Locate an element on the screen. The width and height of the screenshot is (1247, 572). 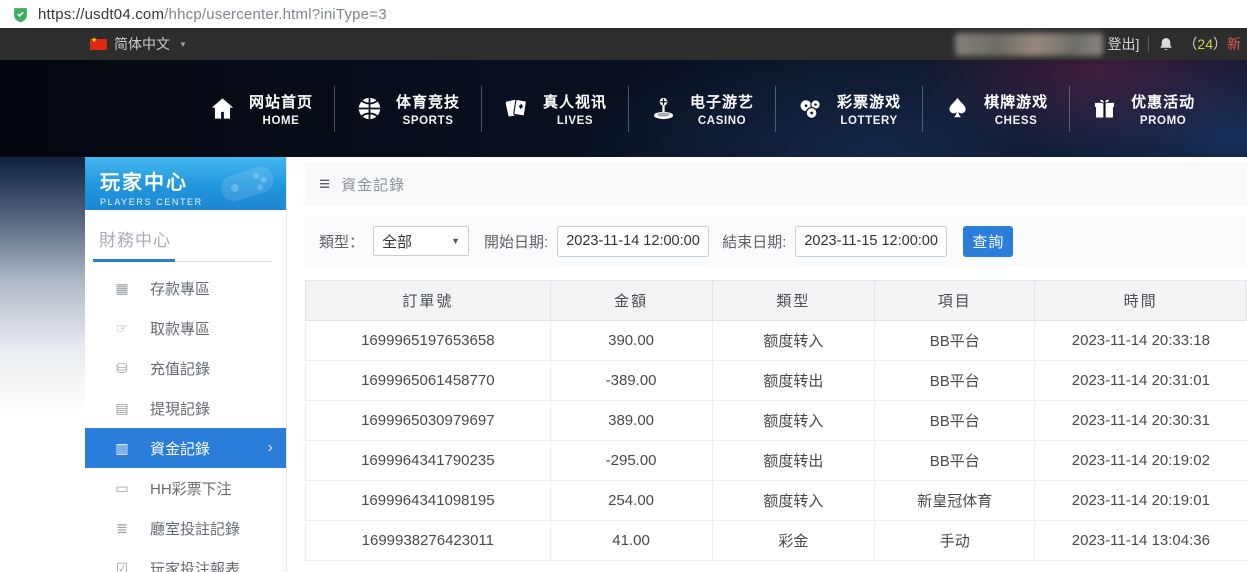
type-select: 全部 ▼ is located at coordinates (421, 241).